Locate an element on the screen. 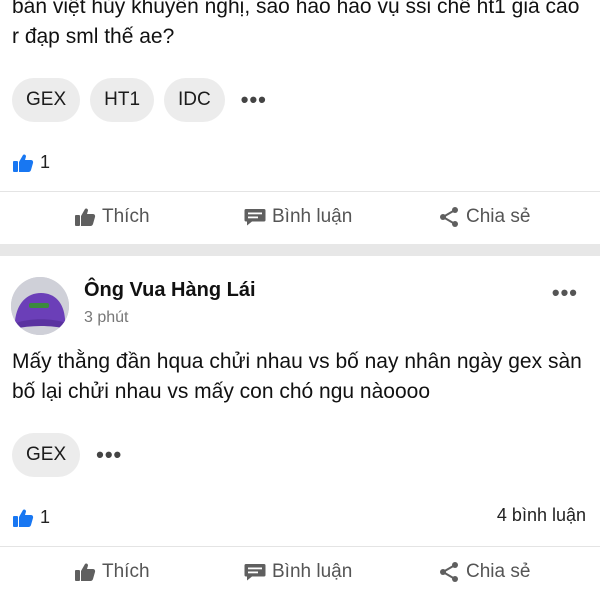  tag-chip: HT1 is located at coordinates (122, 100).